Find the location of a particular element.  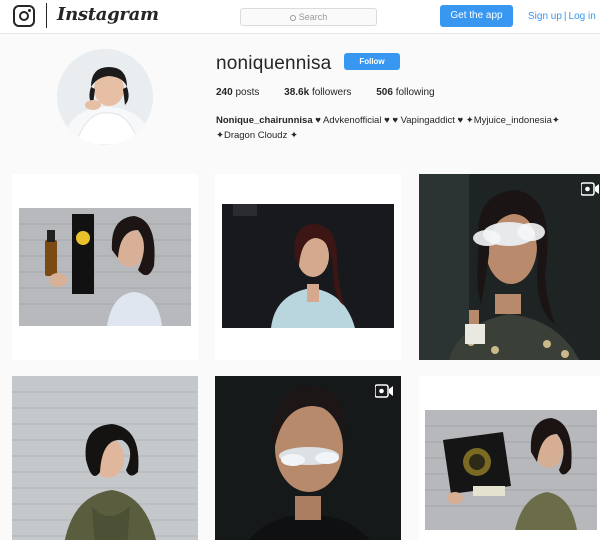

log-in-link: Log in is located at coordinates (582, 16).